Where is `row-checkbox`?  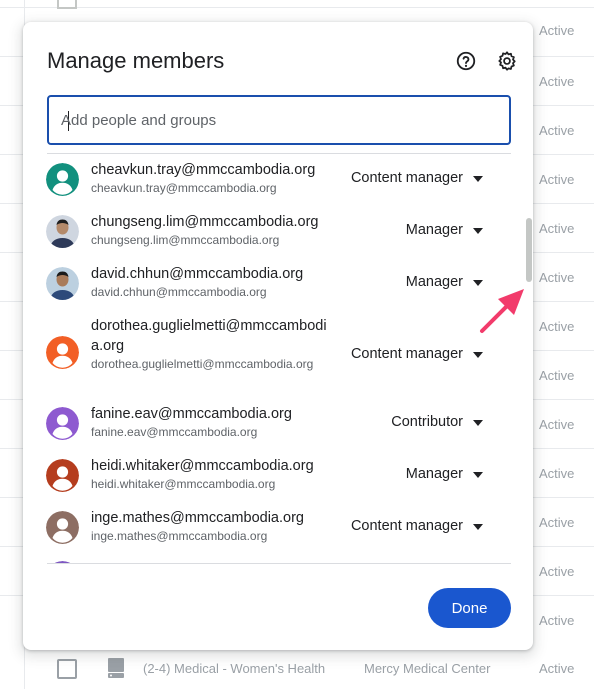 row-checkbox is located at coordinates (67, 669).